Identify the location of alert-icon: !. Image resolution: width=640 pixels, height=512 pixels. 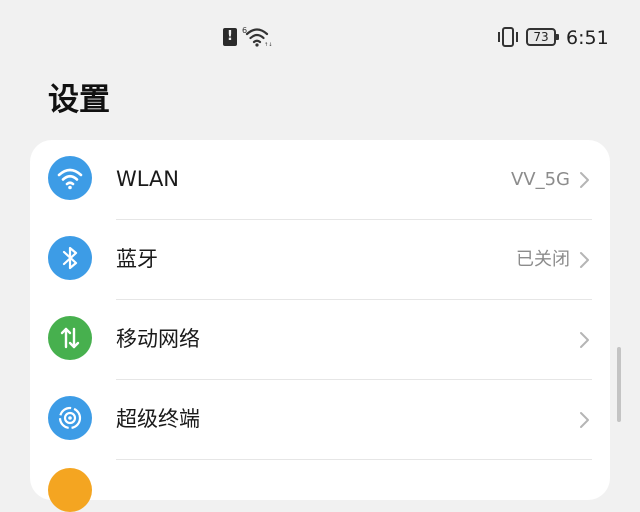
(230, 37).